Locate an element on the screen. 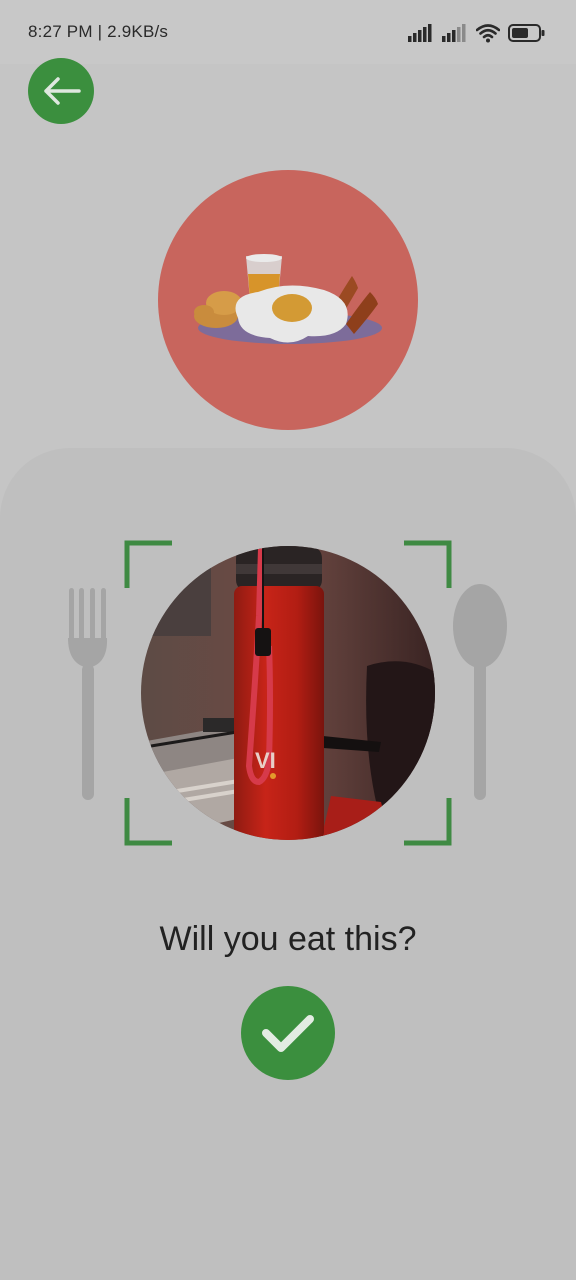 The width and height of the screenshot is (576, 1280). eat-question: Will you eat this? is located at coordinates (288, 939).